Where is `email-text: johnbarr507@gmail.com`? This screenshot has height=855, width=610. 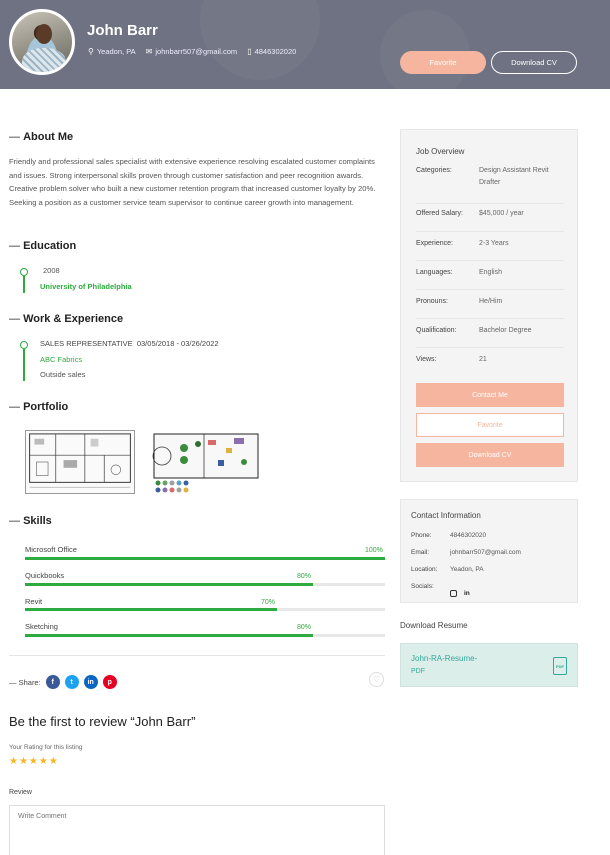
email-text: johnbarr507@gmail.com is located at coordinates (196, 51).